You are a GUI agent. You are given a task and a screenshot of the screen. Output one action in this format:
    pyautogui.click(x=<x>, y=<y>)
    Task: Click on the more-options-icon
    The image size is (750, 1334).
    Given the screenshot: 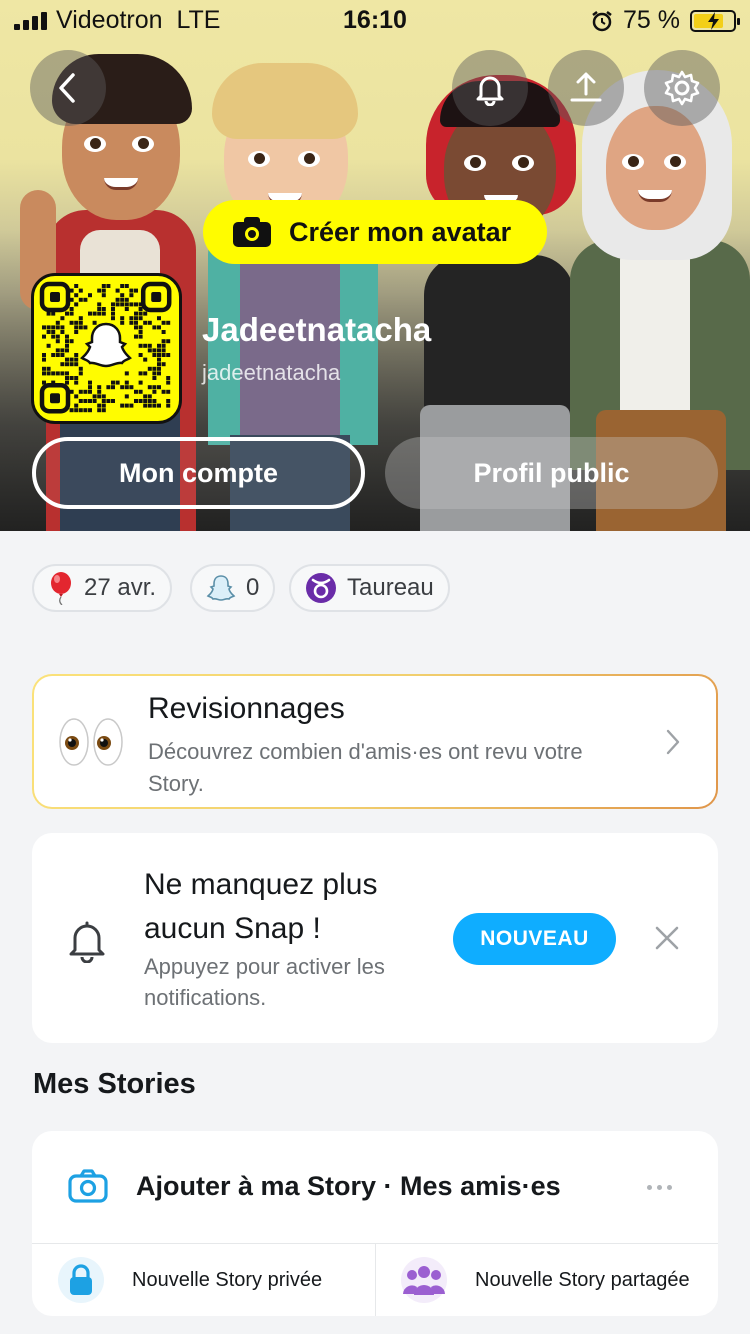 What is the action you would take?
    pyautogui.click(x=659, y=1187)
    